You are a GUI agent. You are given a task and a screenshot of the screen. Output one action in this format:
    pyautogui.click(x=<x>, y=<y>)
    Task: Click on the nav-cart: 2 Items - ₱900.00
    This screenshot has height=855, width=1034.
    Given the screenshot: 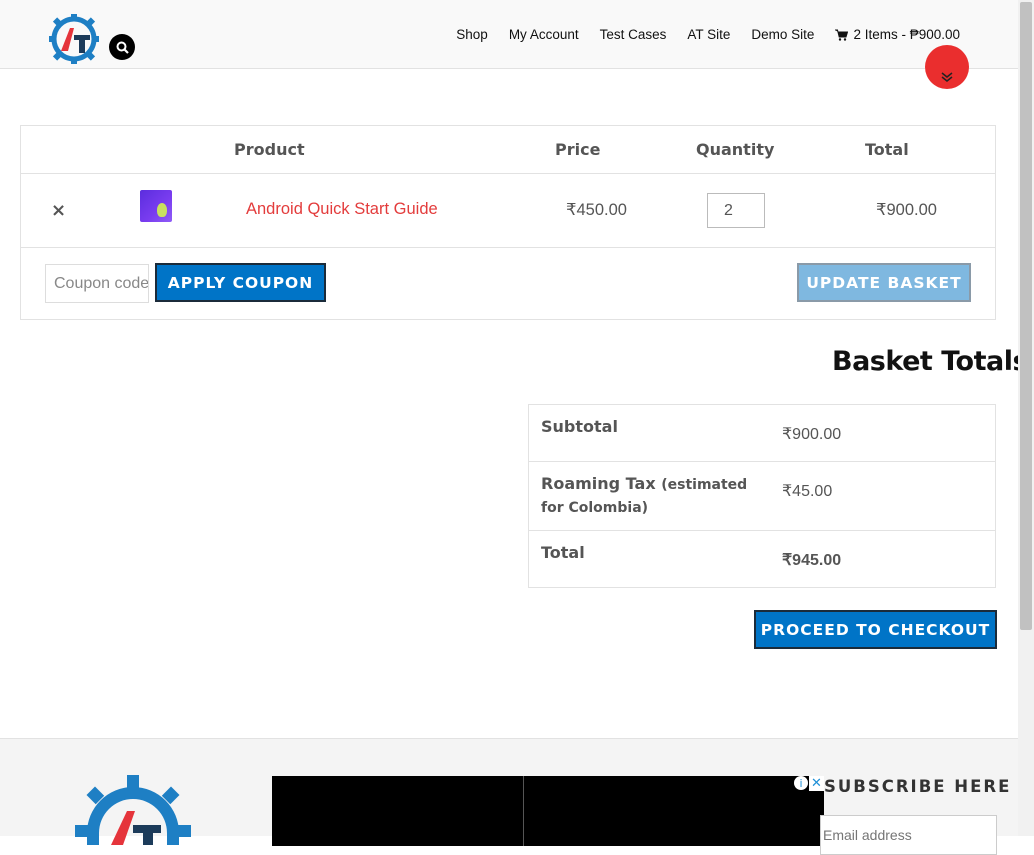 What is the action you would take?
    pyautogui.click(x=897, y=34)
    